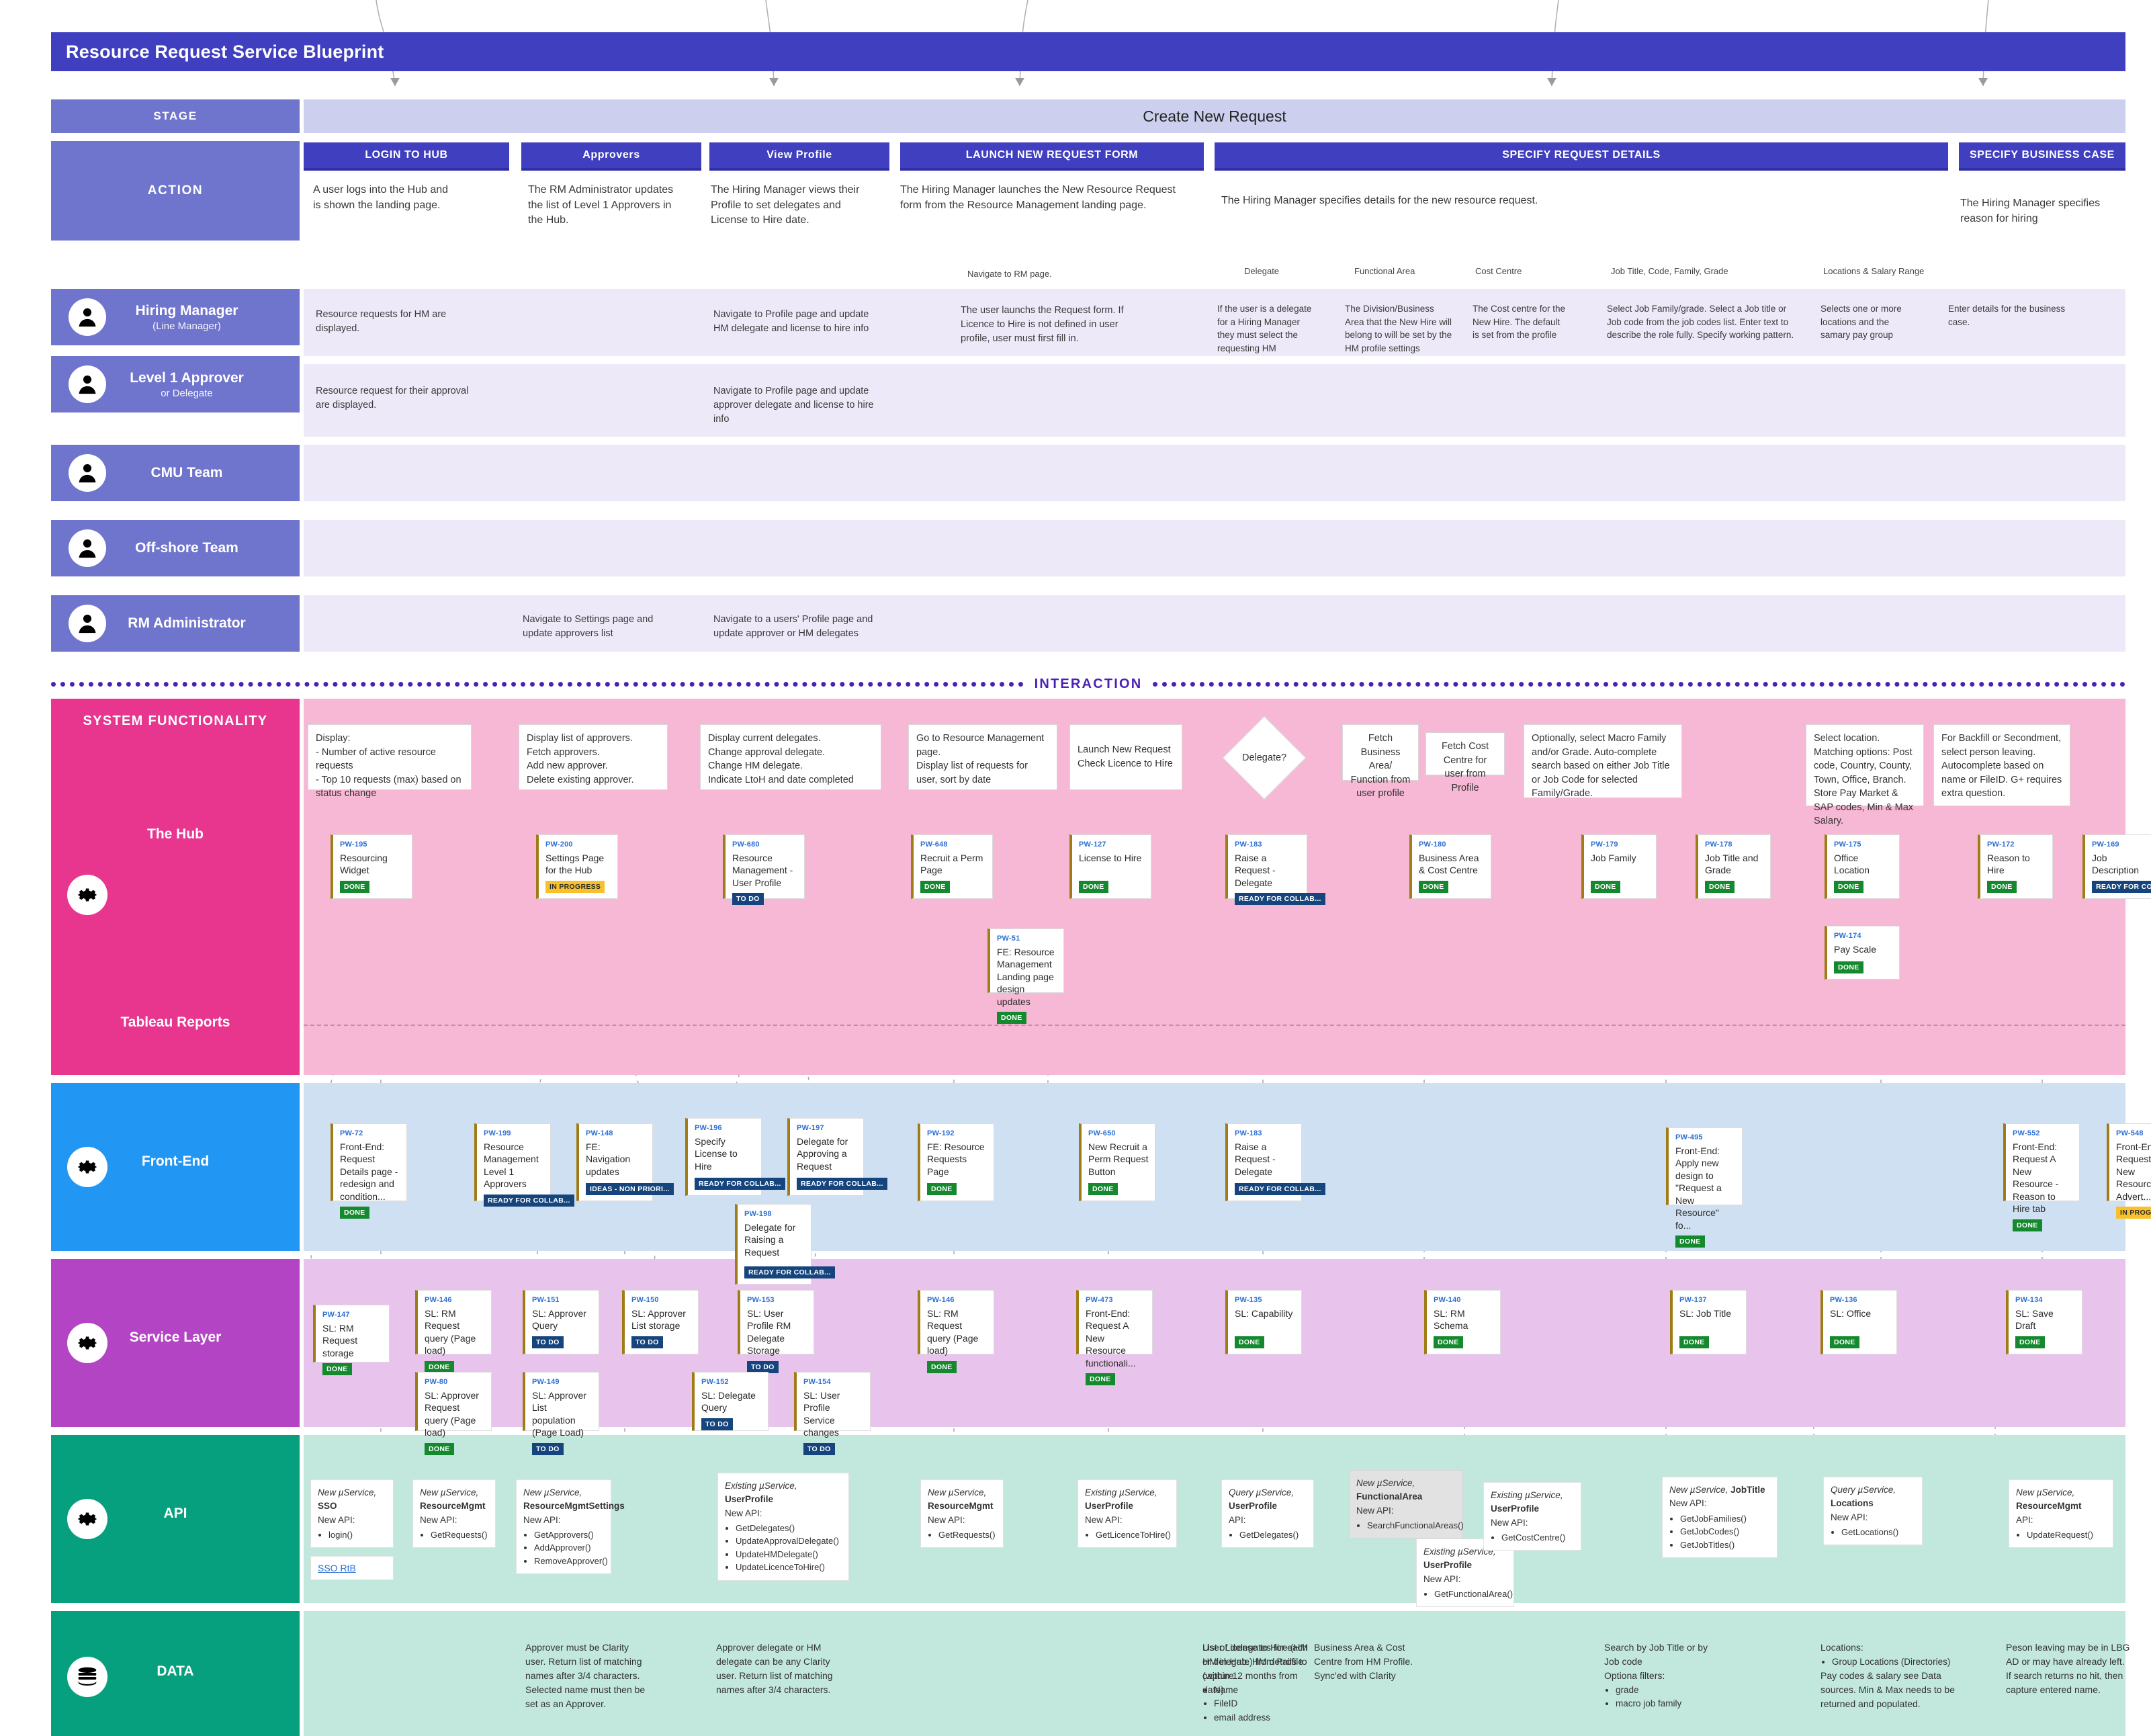  I want to click on jira-card-pw-180: PW-180 Business Area & Cost Centre DONE, so click(1450, 866).